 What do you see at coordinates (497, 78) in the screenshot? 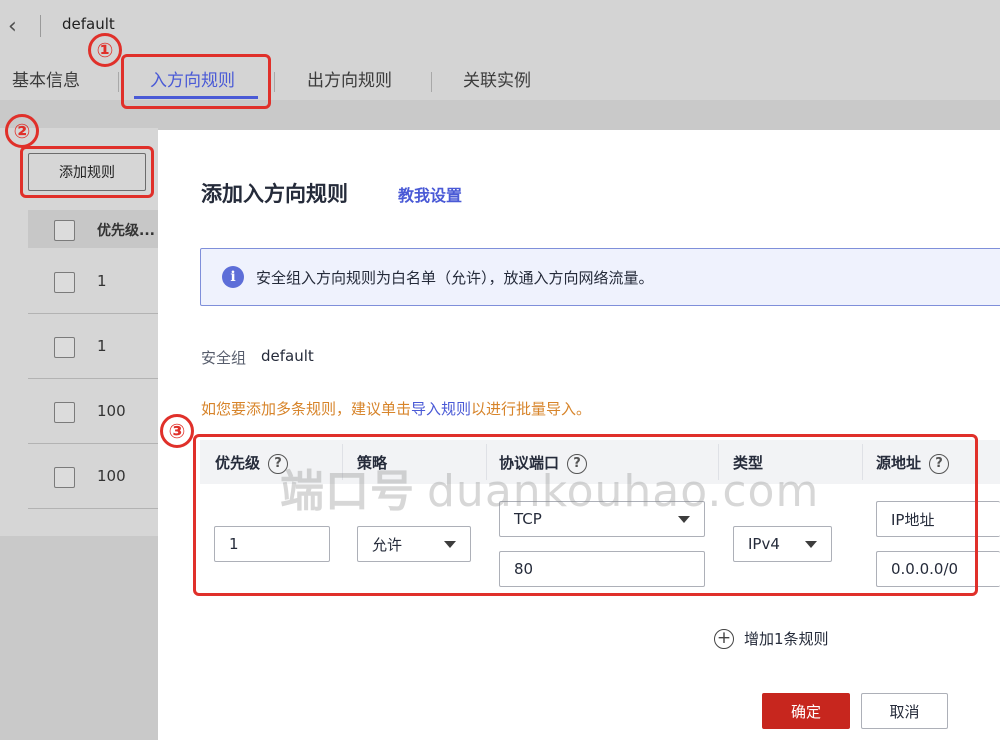
I see `tab-associated-instances: 关联实例` at bounding box center [497, 78].